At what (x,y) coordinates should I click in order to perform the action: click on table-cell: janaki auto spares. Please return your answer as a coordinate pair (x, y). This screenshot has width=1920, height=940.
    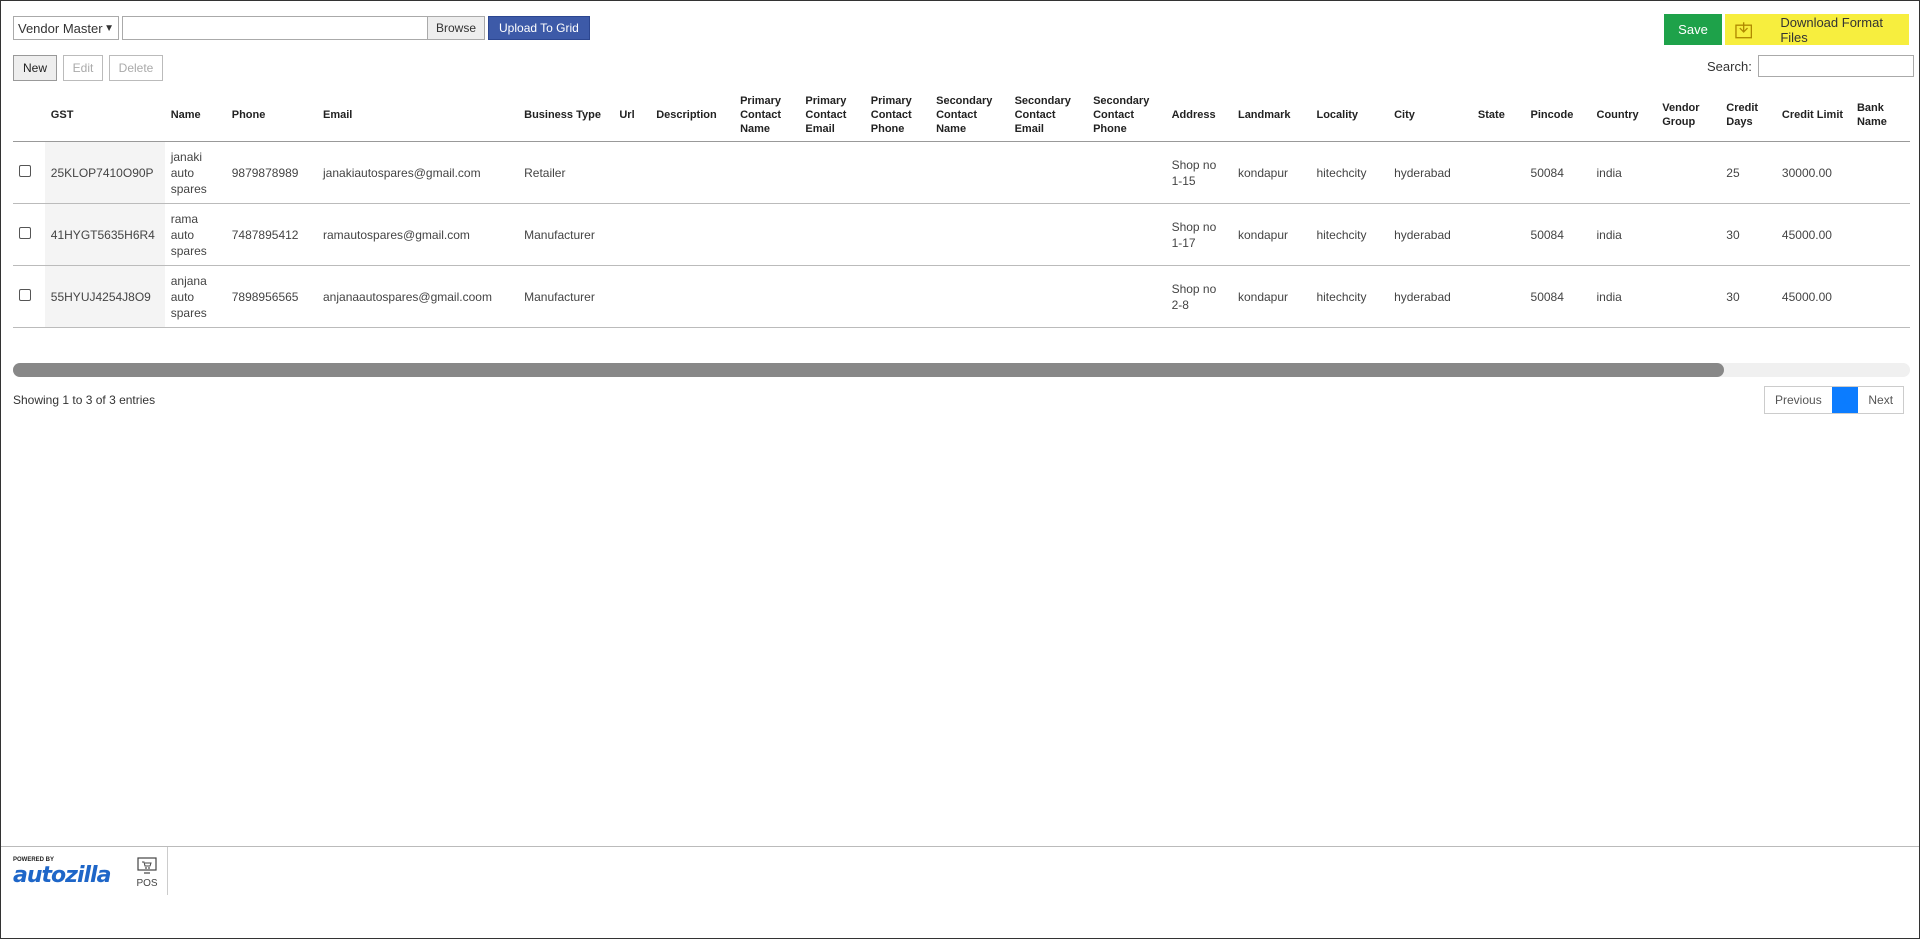
    Looking at the image, I should click on (195, 172).